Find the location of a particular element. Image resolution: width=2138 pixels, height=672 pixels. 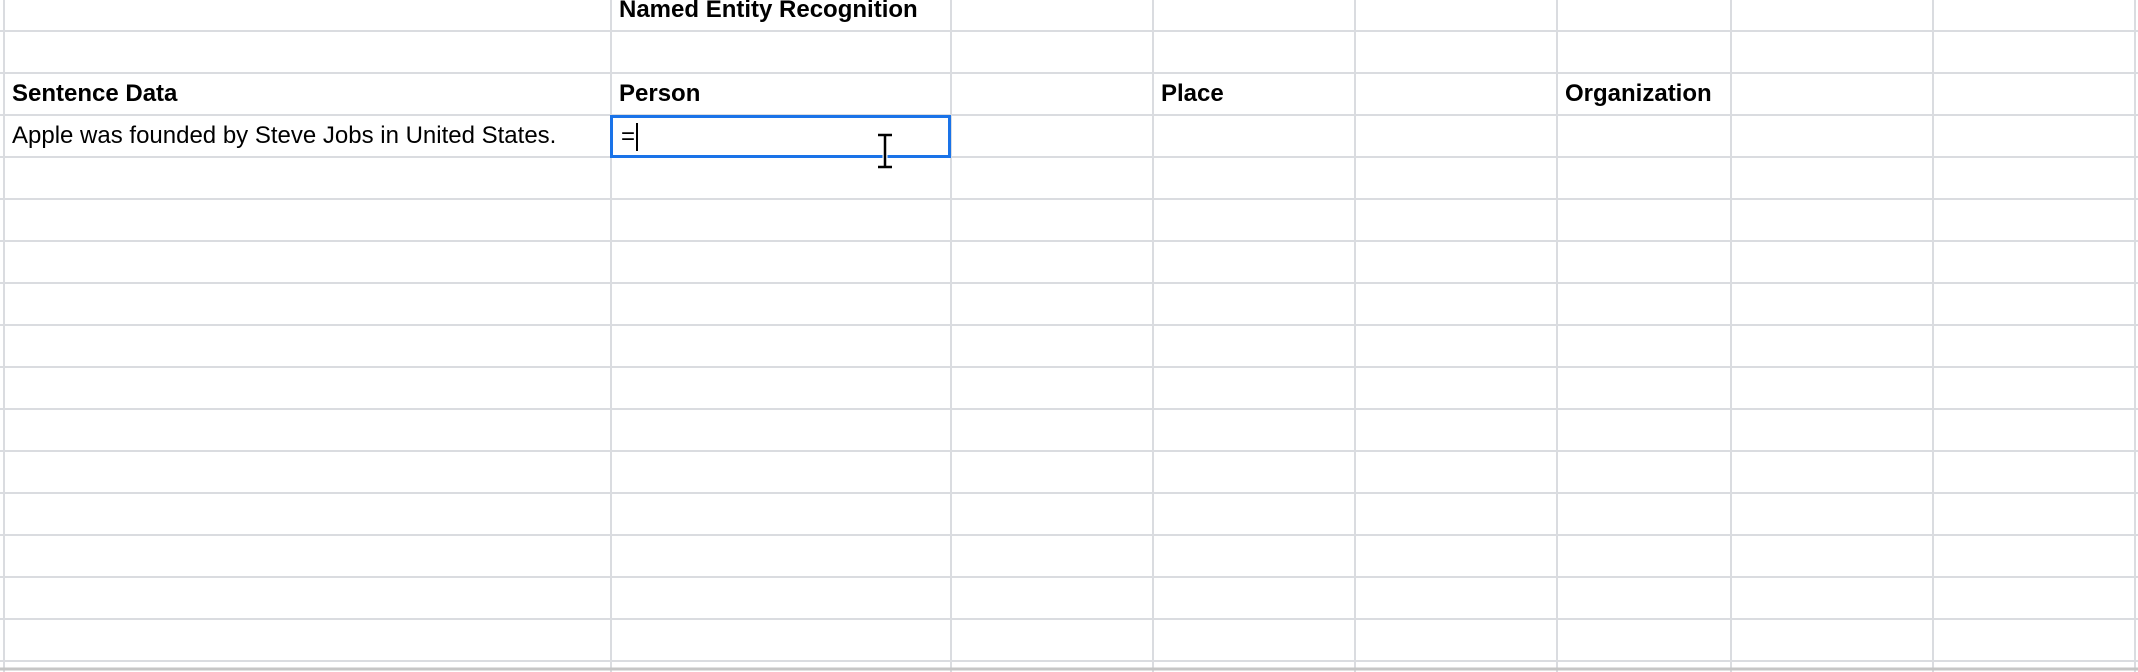

active-cell-person-row1: = is located at coordinates (780, 136).